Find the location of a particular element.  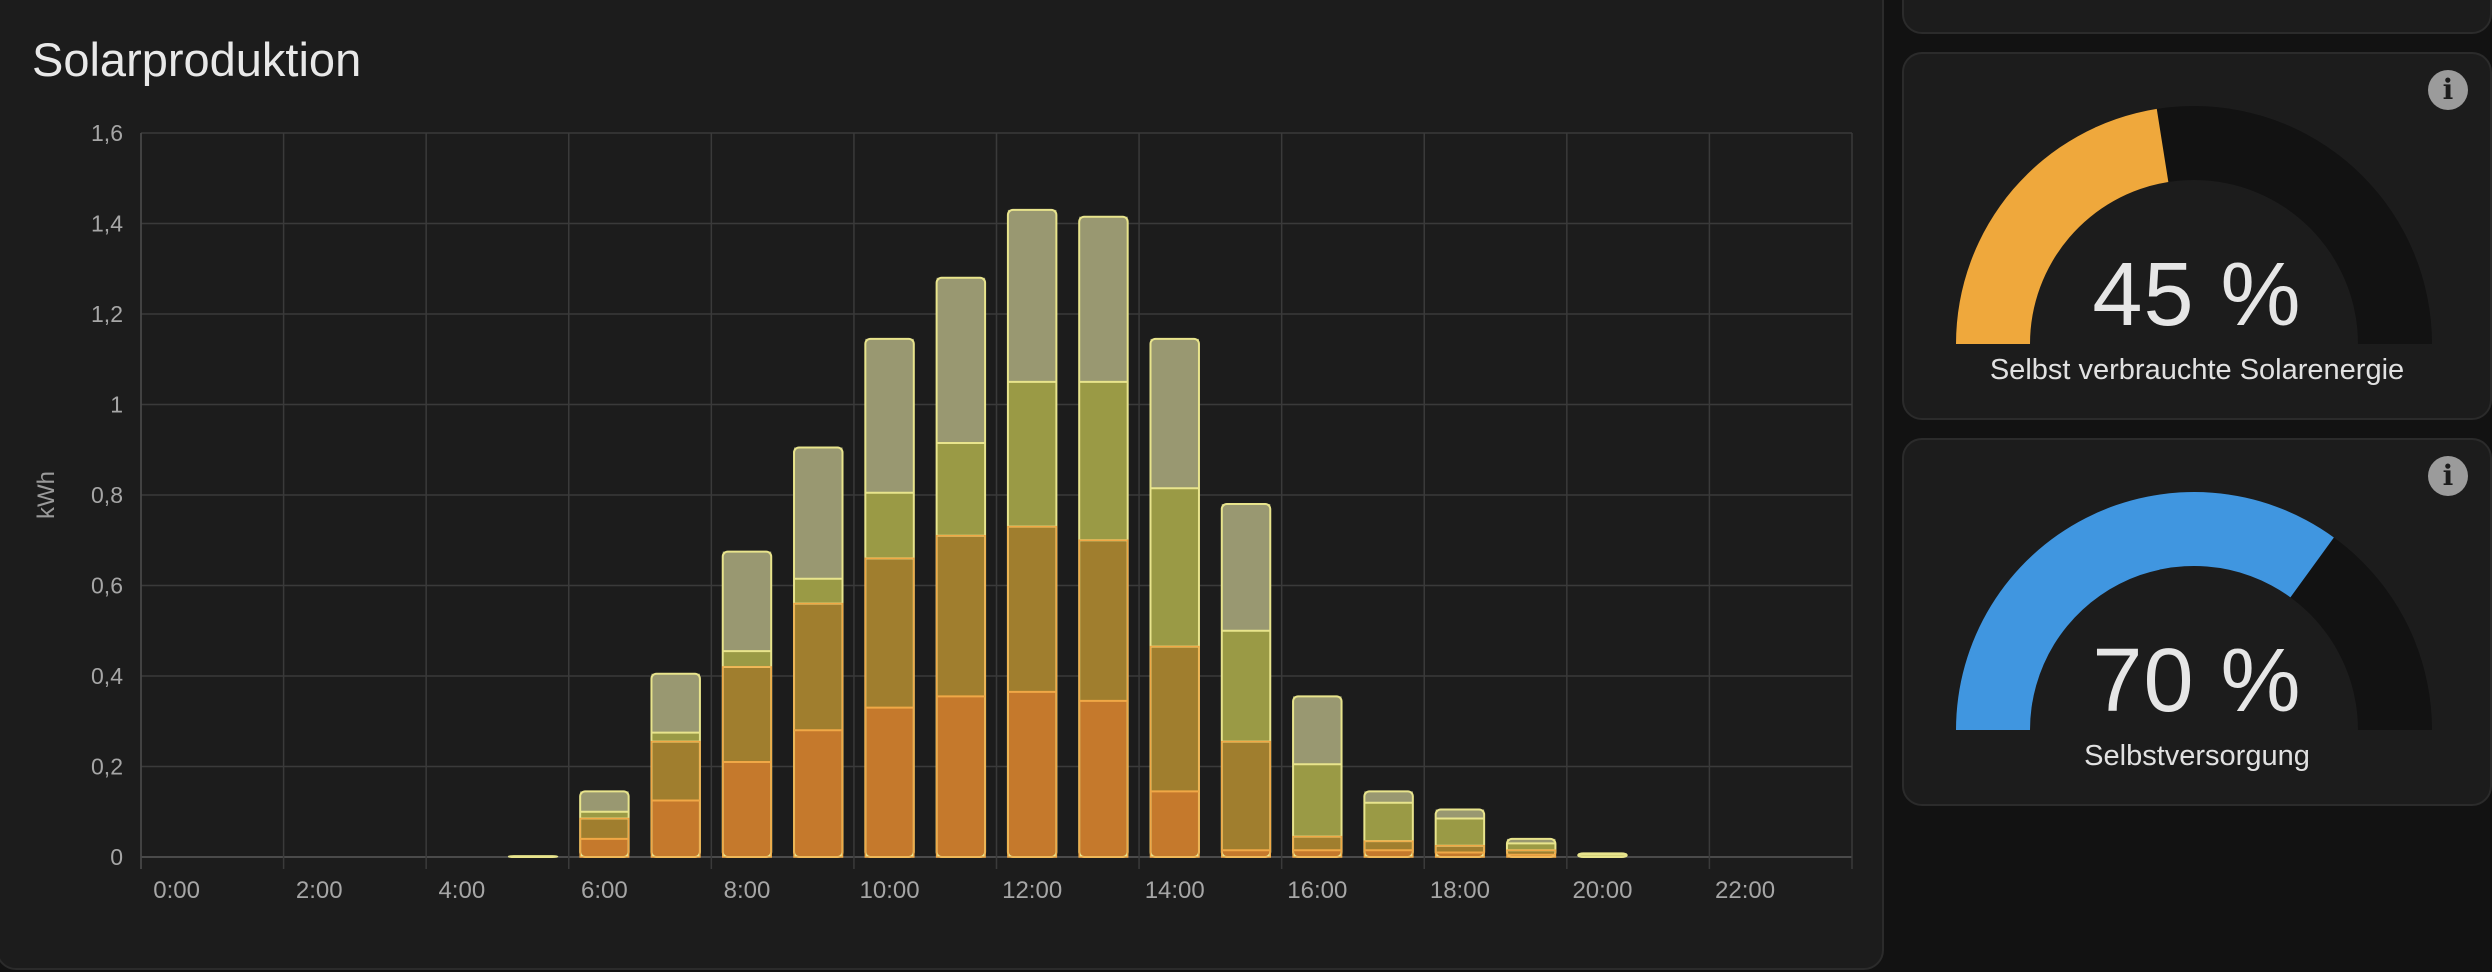

x-tick-label: 22:00 is located at coordinates (1745, 890).